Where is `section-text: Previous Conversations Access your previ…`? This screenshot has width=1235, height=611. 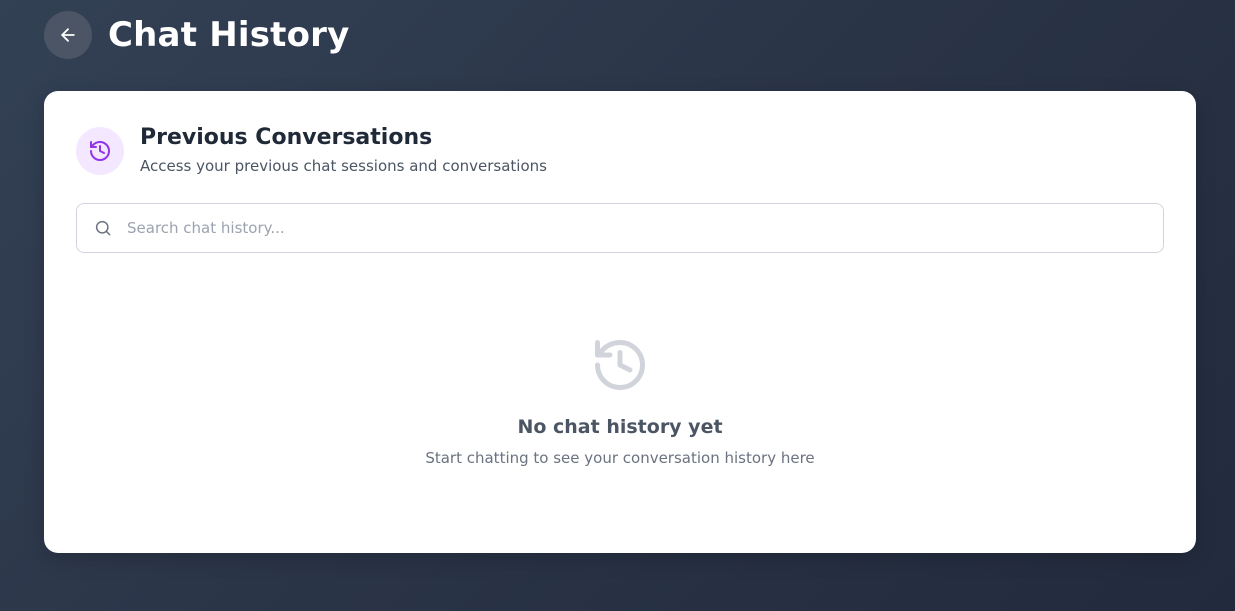 section-text: Previous Conversations Access your previ… is located at coordinates (343, 150).